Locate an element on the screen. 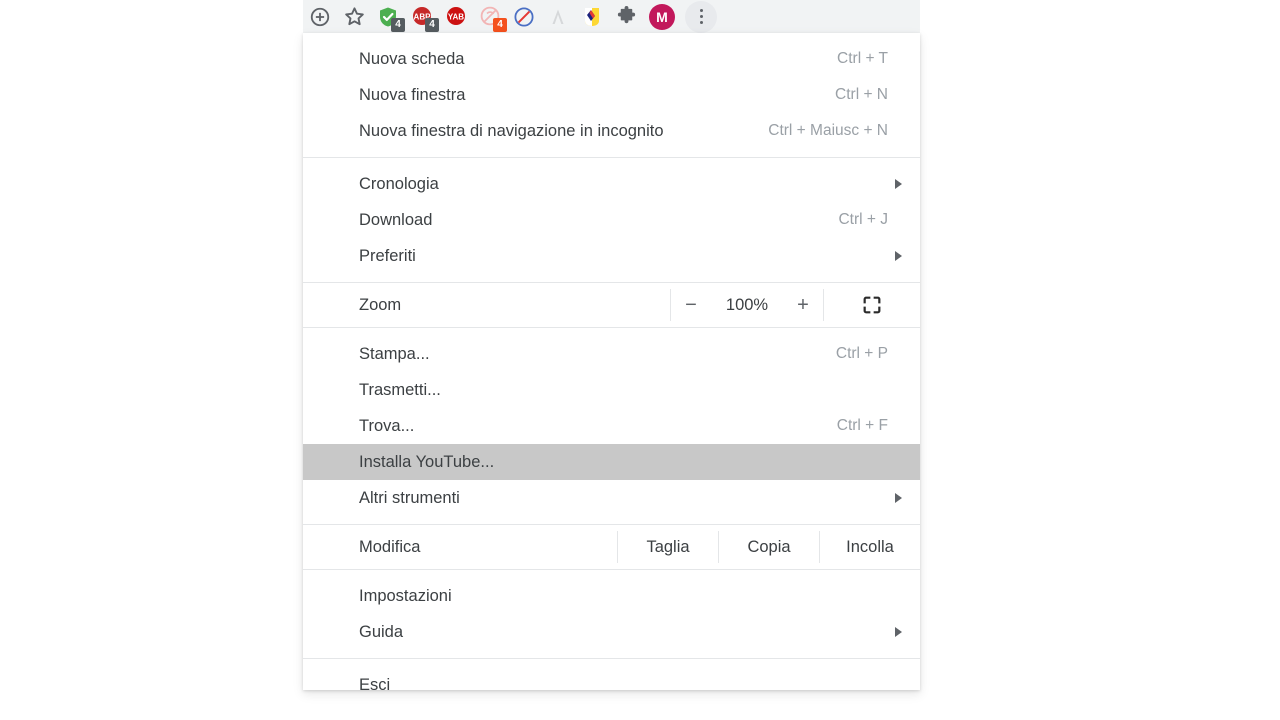 The height and width of the screenshot is (720, 1280). zoom-level-text: 100% is located at coordinates (747, 304).